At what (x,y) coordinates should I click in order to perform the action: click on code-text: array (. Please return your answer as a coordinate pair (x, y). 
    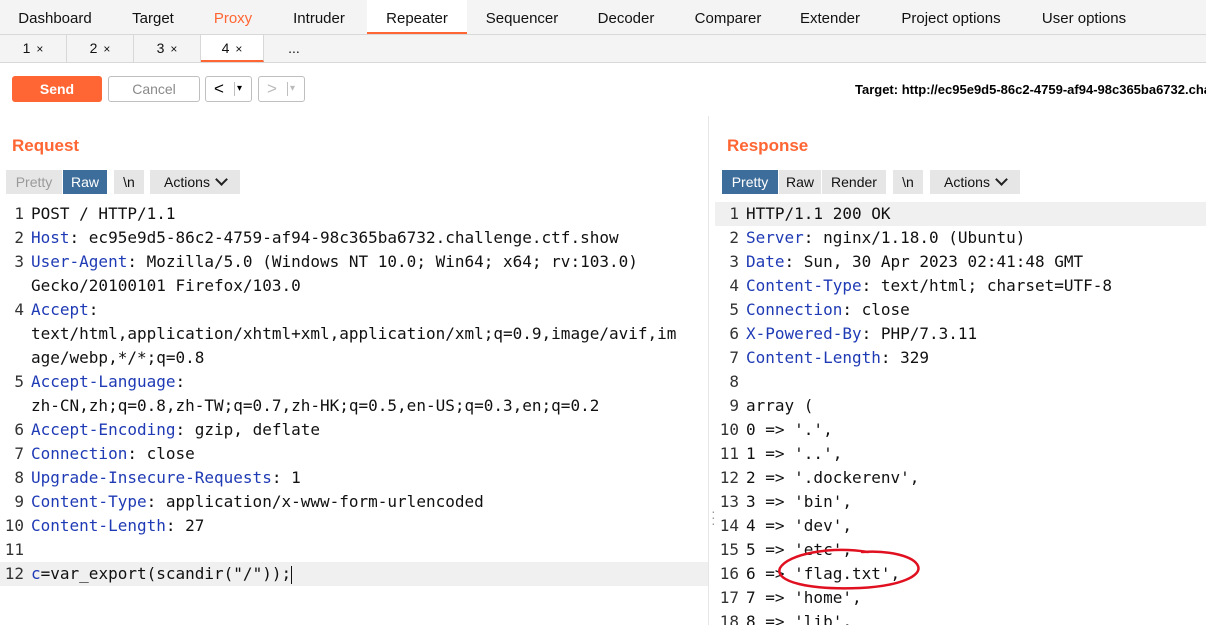
    Looking at the image, I should click on (779, 406).